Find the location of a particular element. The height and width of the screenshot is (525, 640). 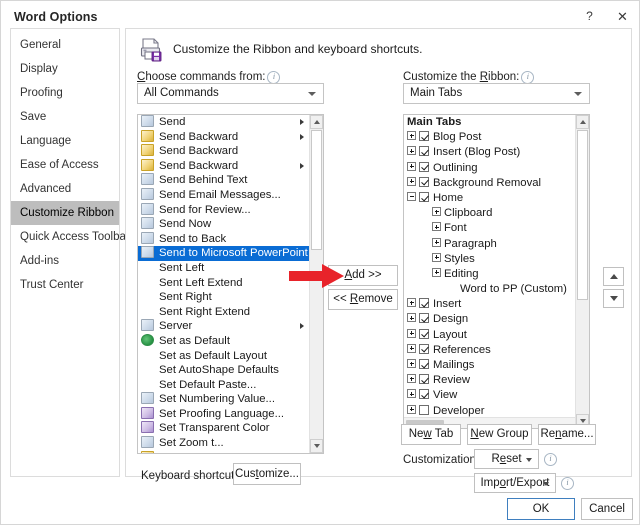

main-tabs-scrollbar is located at coordinates (582, 271).